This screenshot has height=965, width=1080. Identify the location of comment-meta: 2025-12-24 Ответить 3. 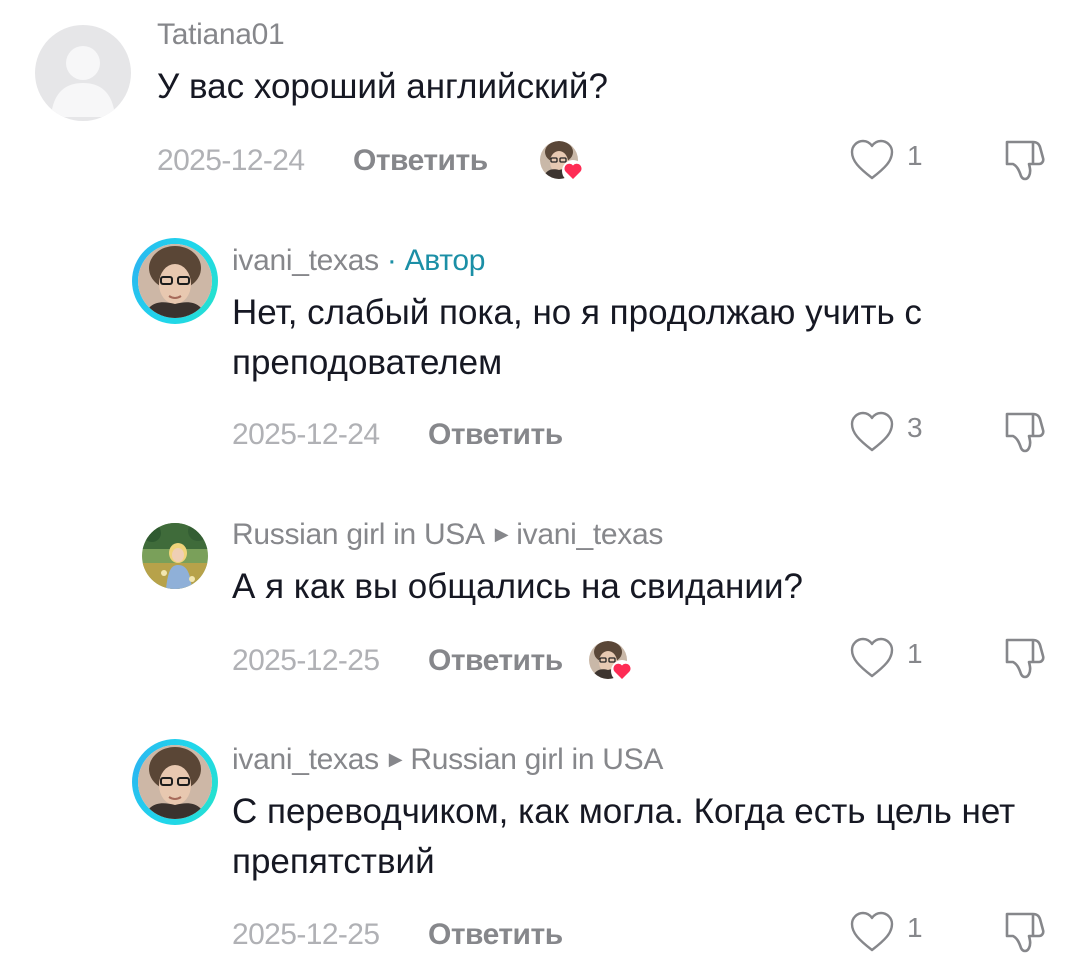
(642, 434).